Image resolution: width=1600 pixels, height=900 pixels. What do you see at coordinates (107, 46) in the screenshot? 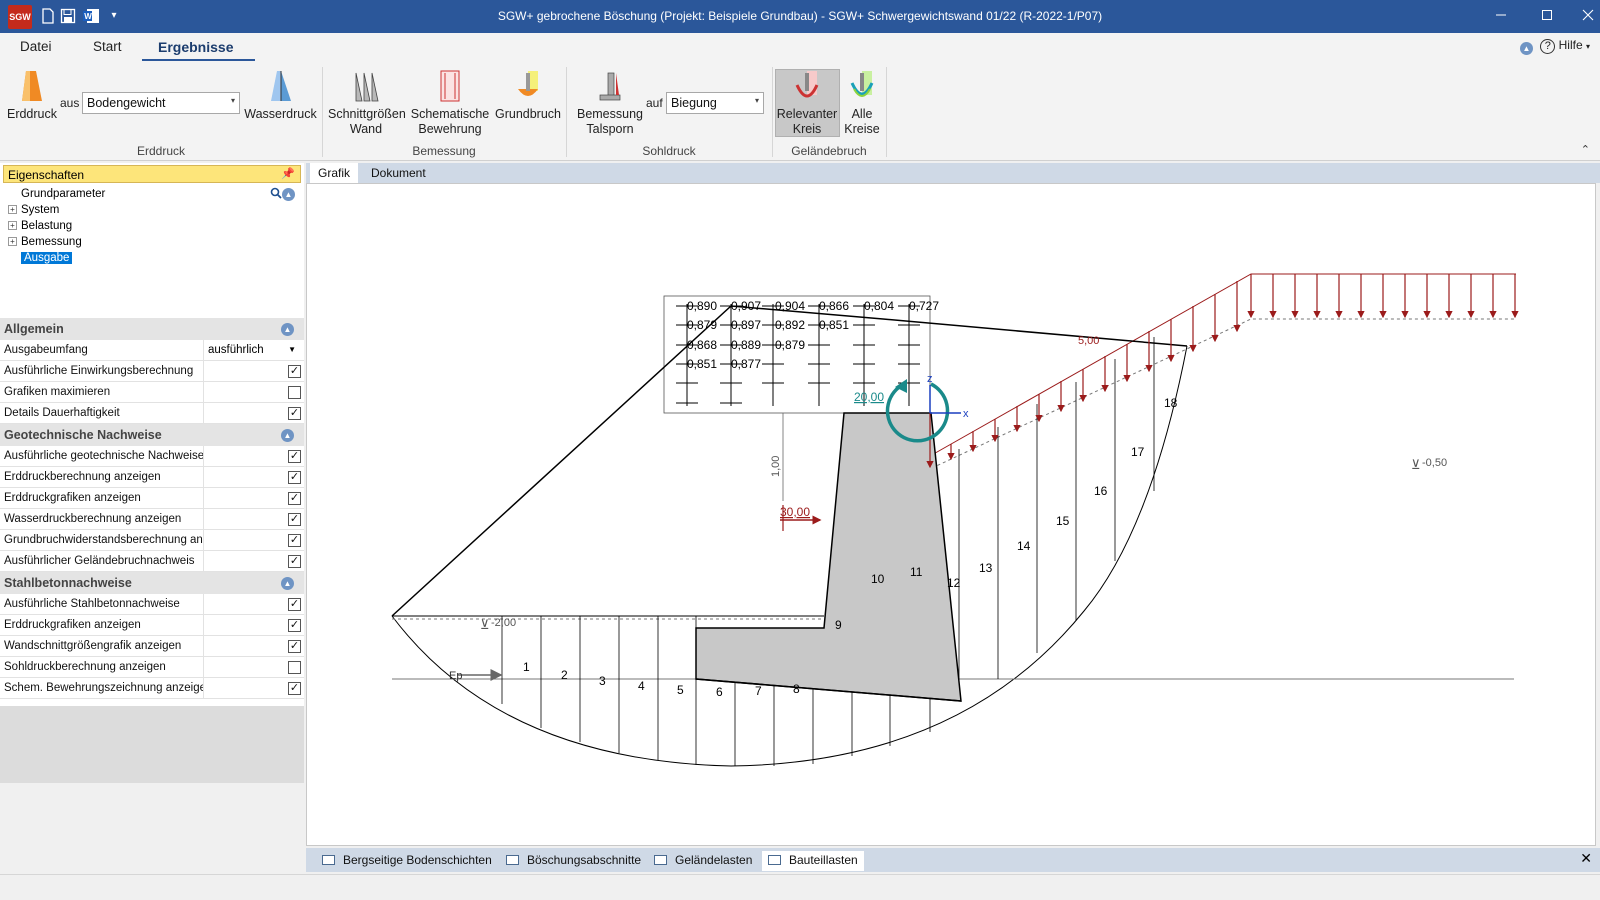
I see `tab-start: Start` at bounding box center [107, 46].